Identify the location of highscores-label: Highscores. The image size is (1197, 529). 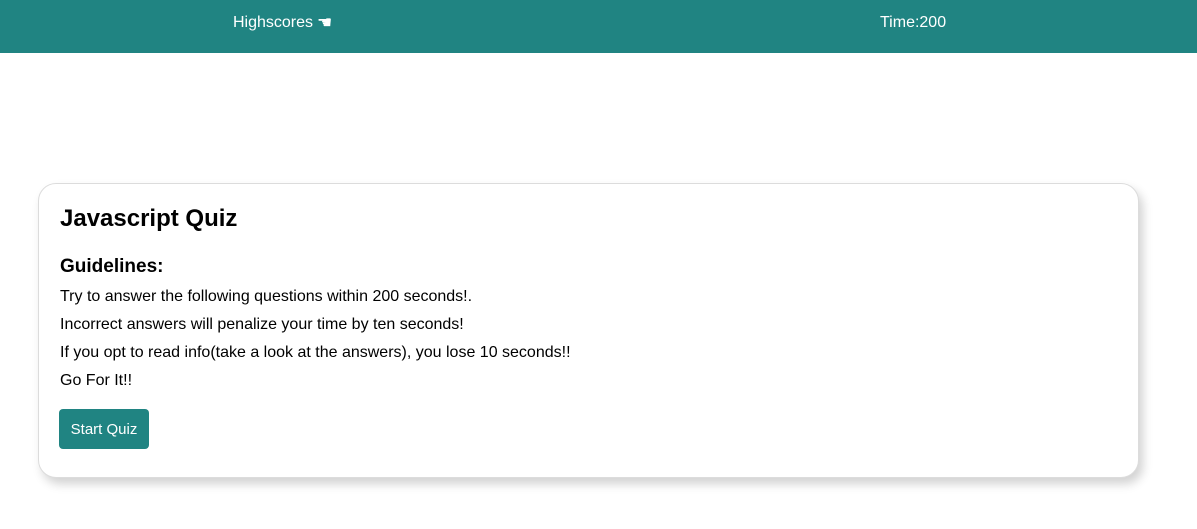
(273, 22).